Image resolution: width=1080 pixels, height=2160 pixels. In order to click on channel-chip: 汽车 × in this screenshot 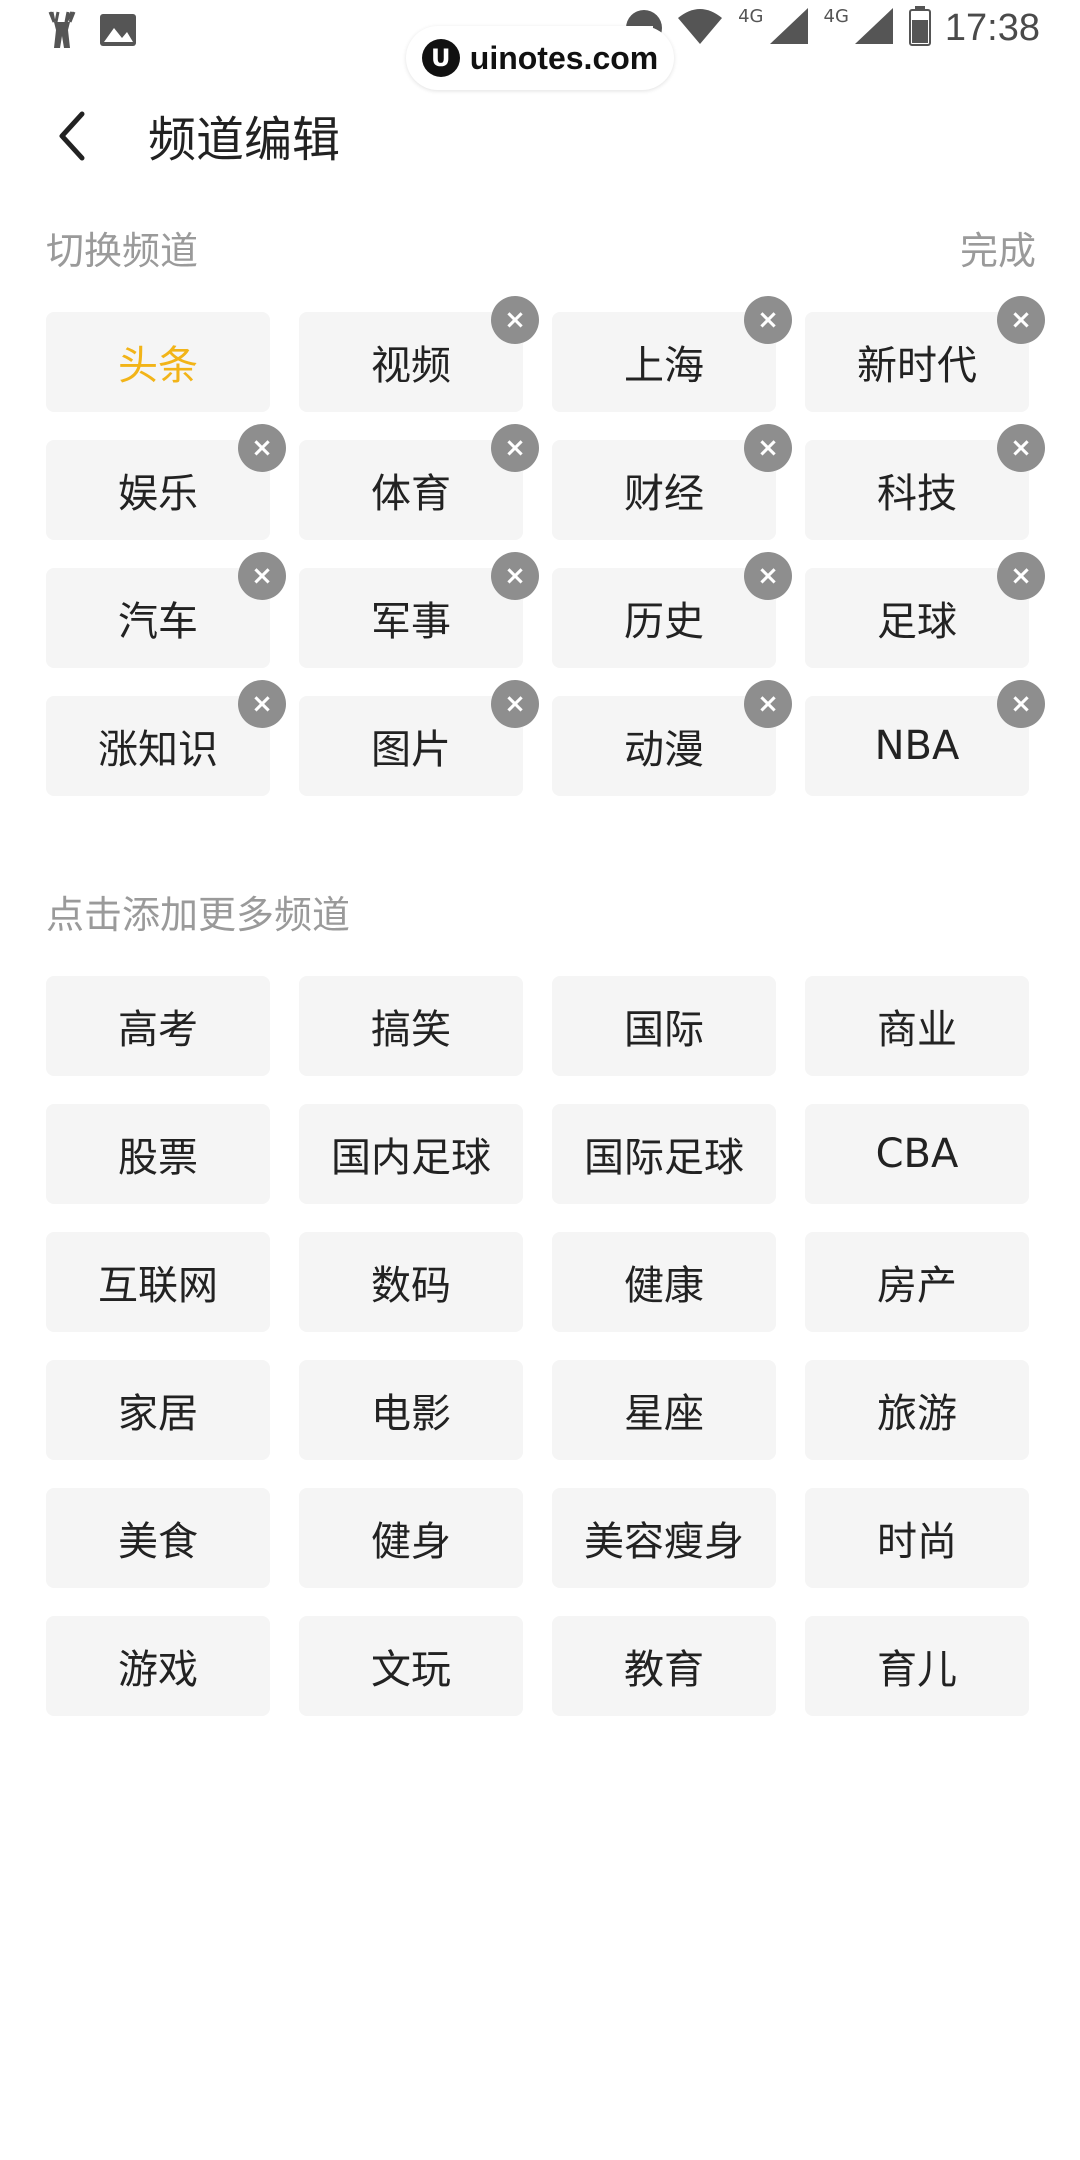, I will do `click(166, 610)`.